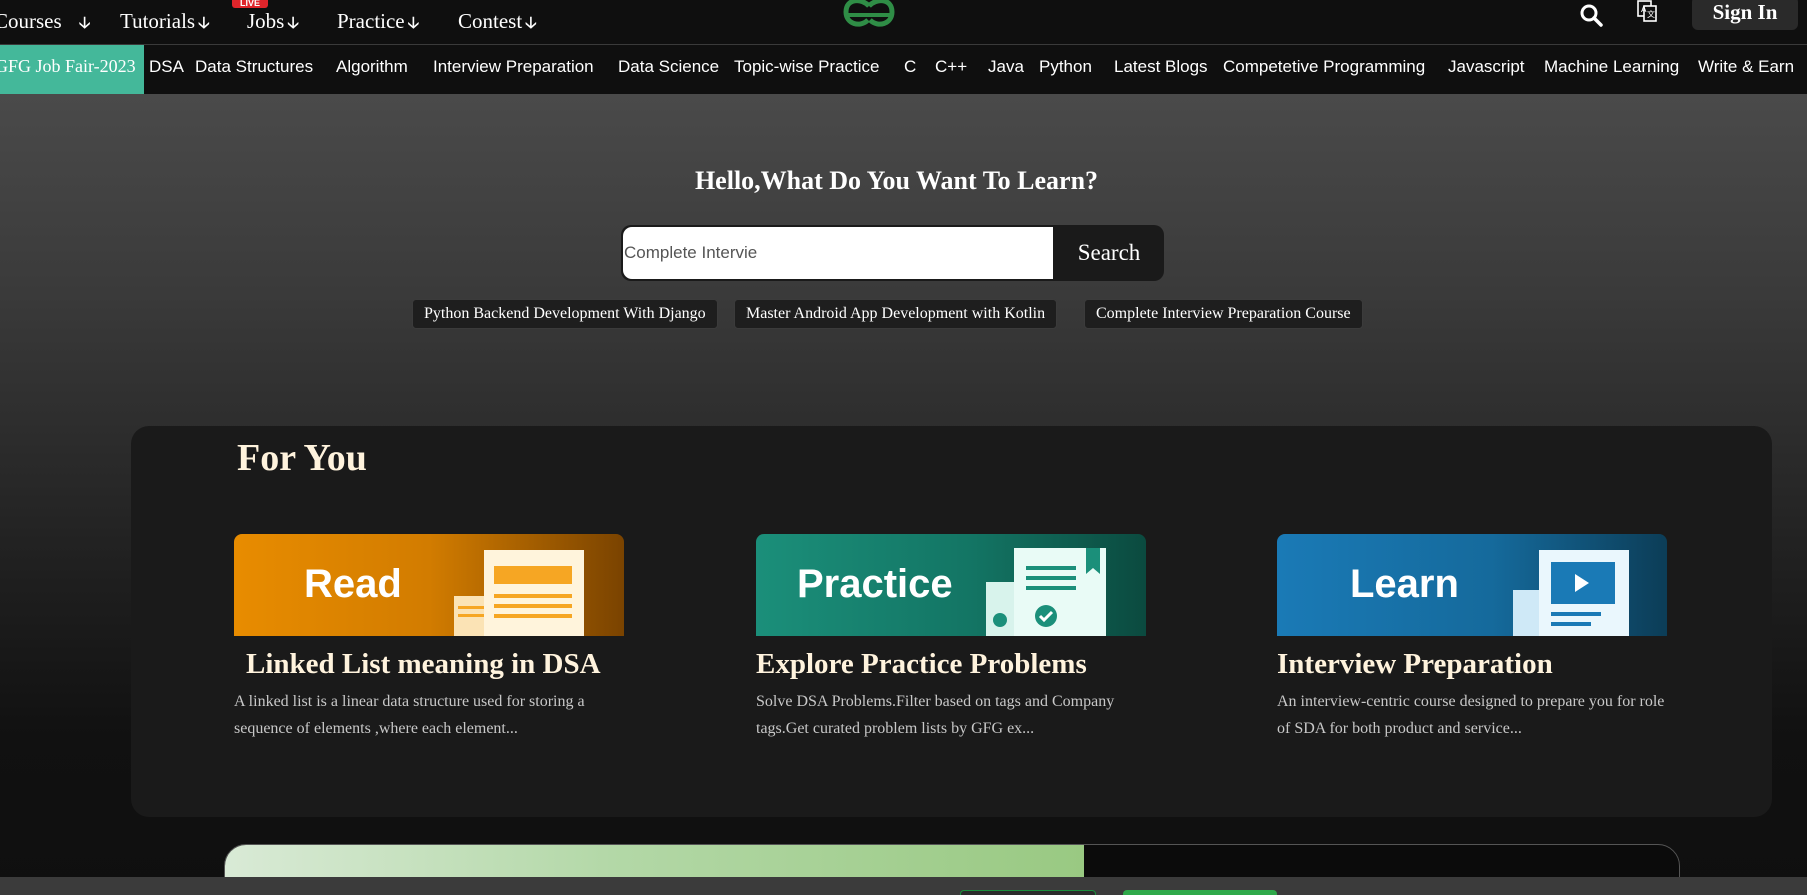 Image resolution: width=1807 pixels, height=895 pixels. Describe the element at coordinates (1746, 67) in the screenshot. I see `subnav-write-earn: Write & Earn` at that location.